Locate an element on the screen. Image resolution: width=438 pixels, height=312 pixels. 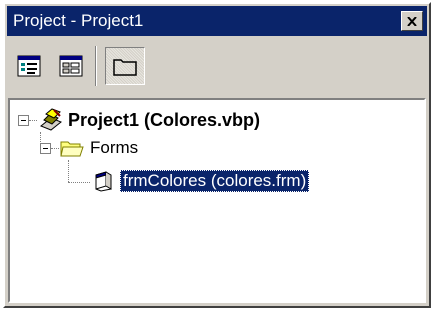
toggle-folders-icon is located at coordinates (125, 67).